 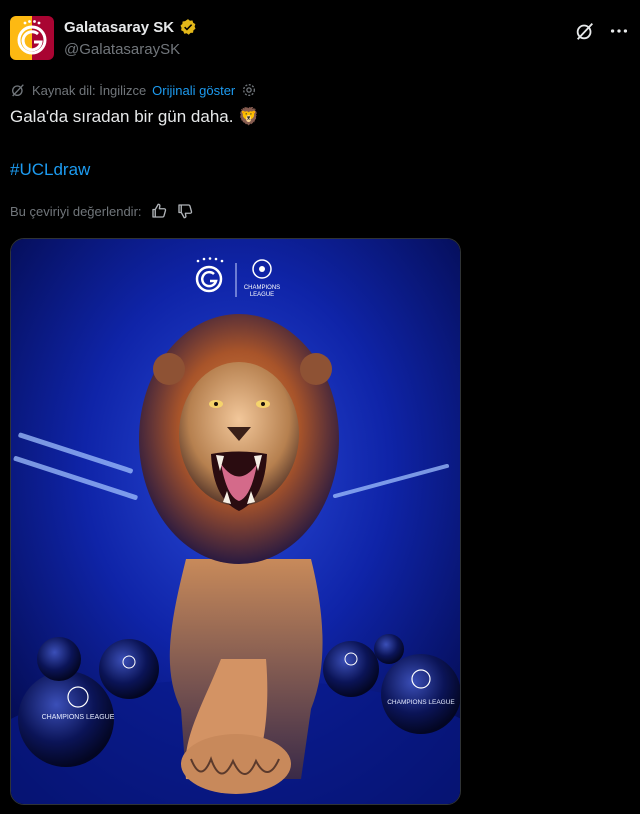 I want to click on translation-row: Kaynak dil: İngilizce Orijinali göster, so click(x=133, y=90).